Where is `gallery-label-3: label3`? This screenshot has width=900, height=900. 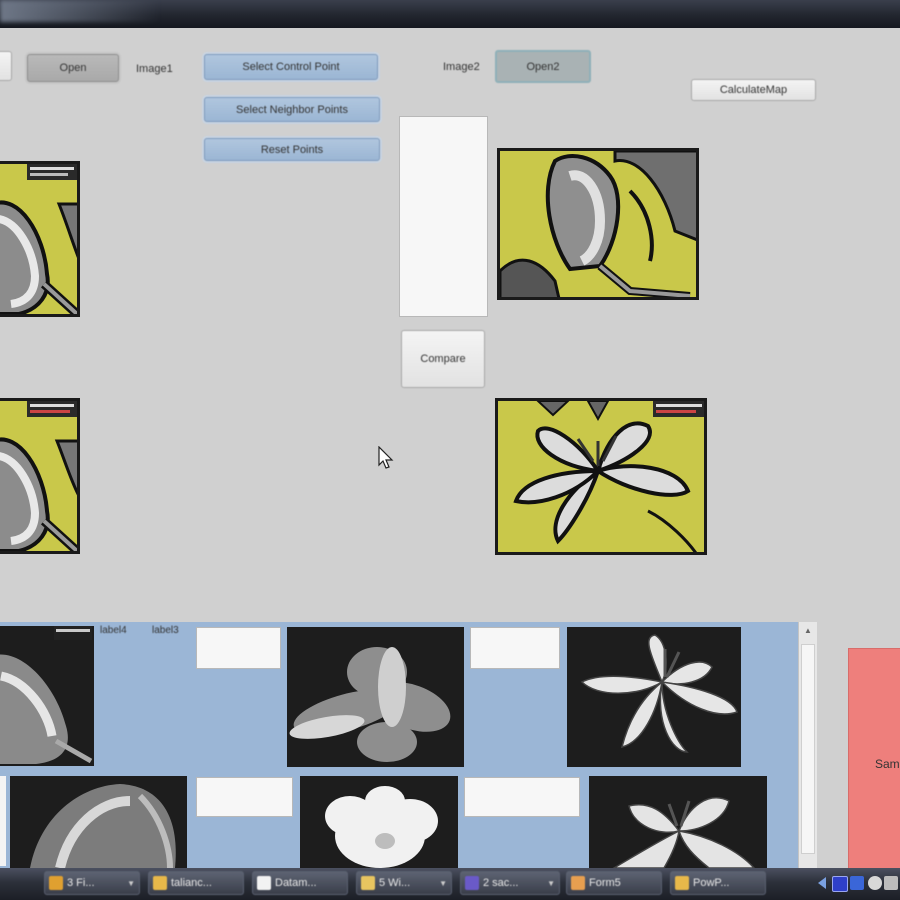
gallery-label-3: label3 is located at coordinates (165, 630).